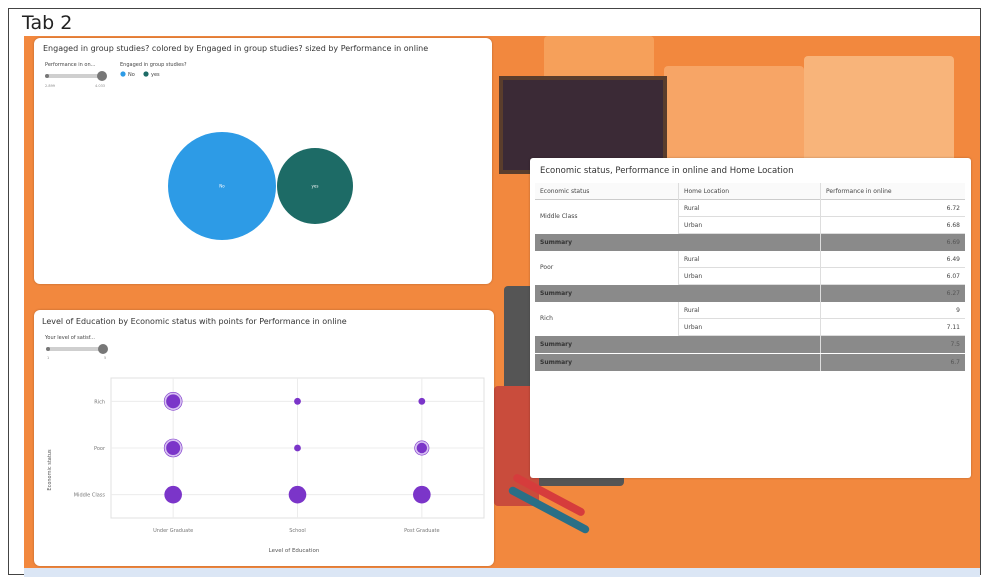 This screenshot has width=985, height=577. What do you see at coordinates (222, 186) in the screenshot?
I see `bubble-label: No` at bounding box center [222, 186].